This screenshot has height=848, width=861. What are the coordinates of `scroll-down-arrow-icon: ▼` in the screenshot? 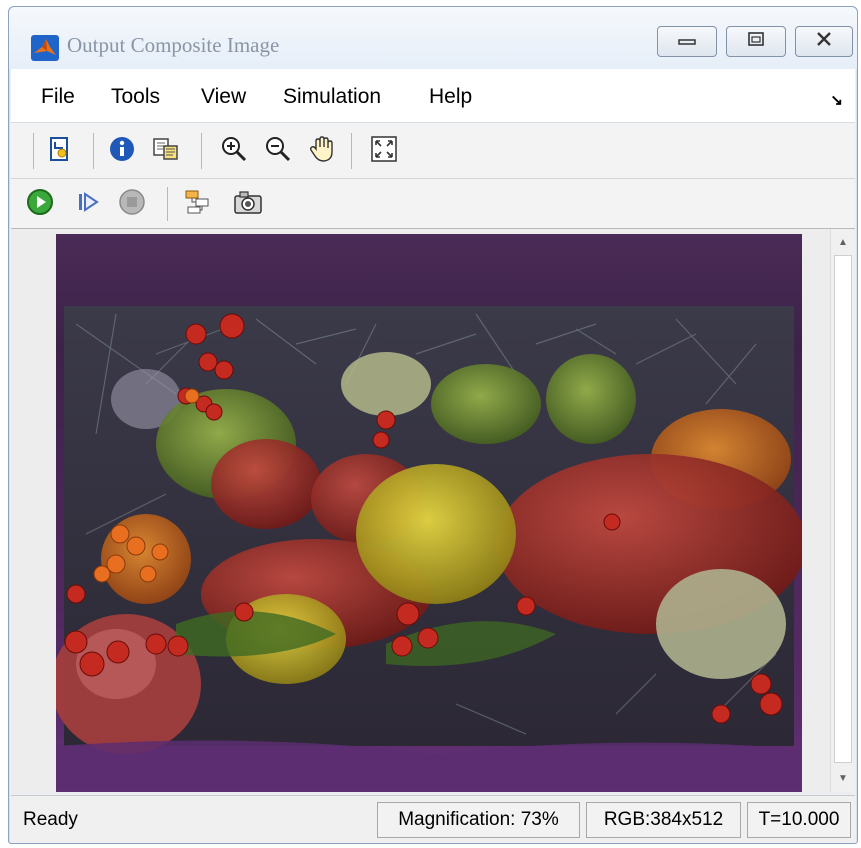 It's located at (843, 778).